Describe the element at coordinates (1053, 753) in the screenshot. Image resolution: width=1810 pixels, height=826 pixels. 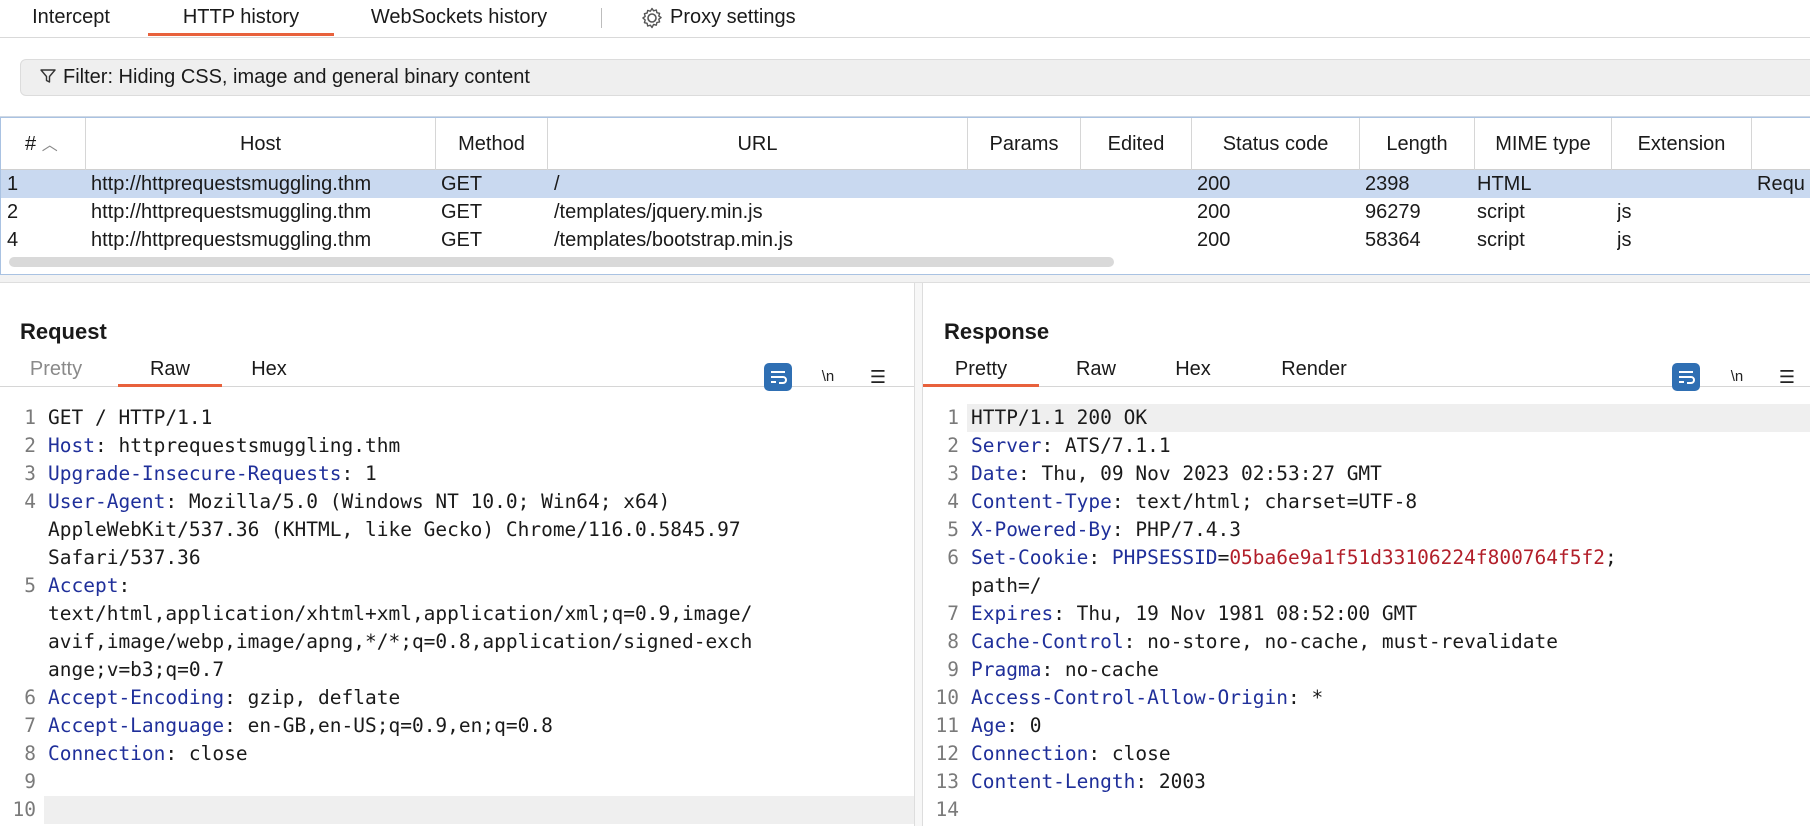
I see `code-line: 12 Connection: close` at that location.